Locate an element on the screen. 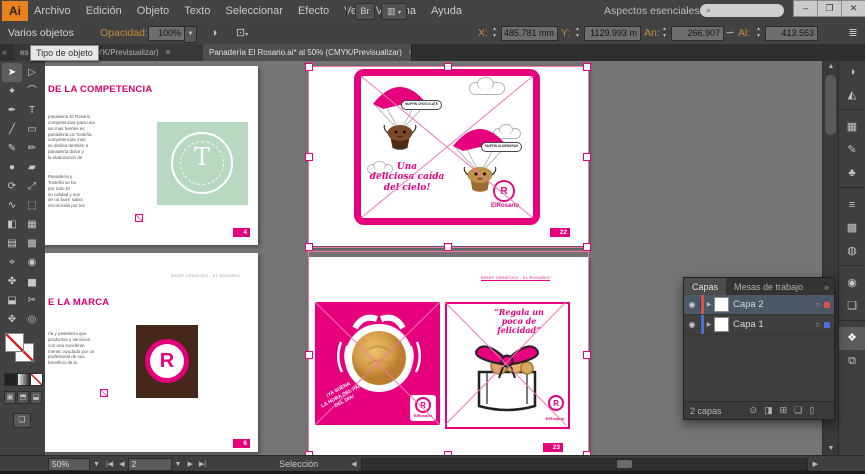 This screenshot has height=474, width=865. screen-mode-button: ❏ is located at coordinates (22, 420).